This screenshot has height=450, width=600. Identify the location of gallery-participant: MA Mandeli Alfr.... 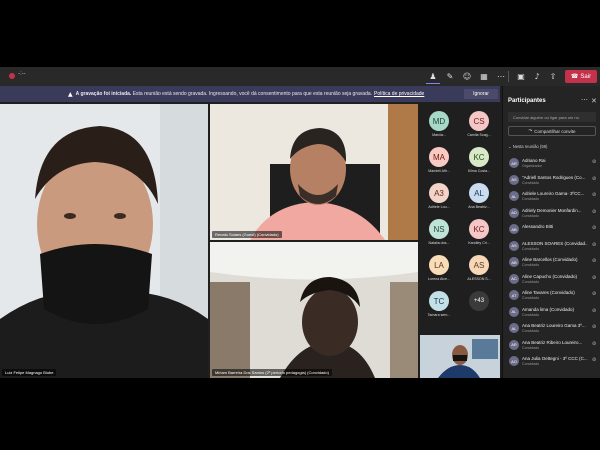
(439, 160).